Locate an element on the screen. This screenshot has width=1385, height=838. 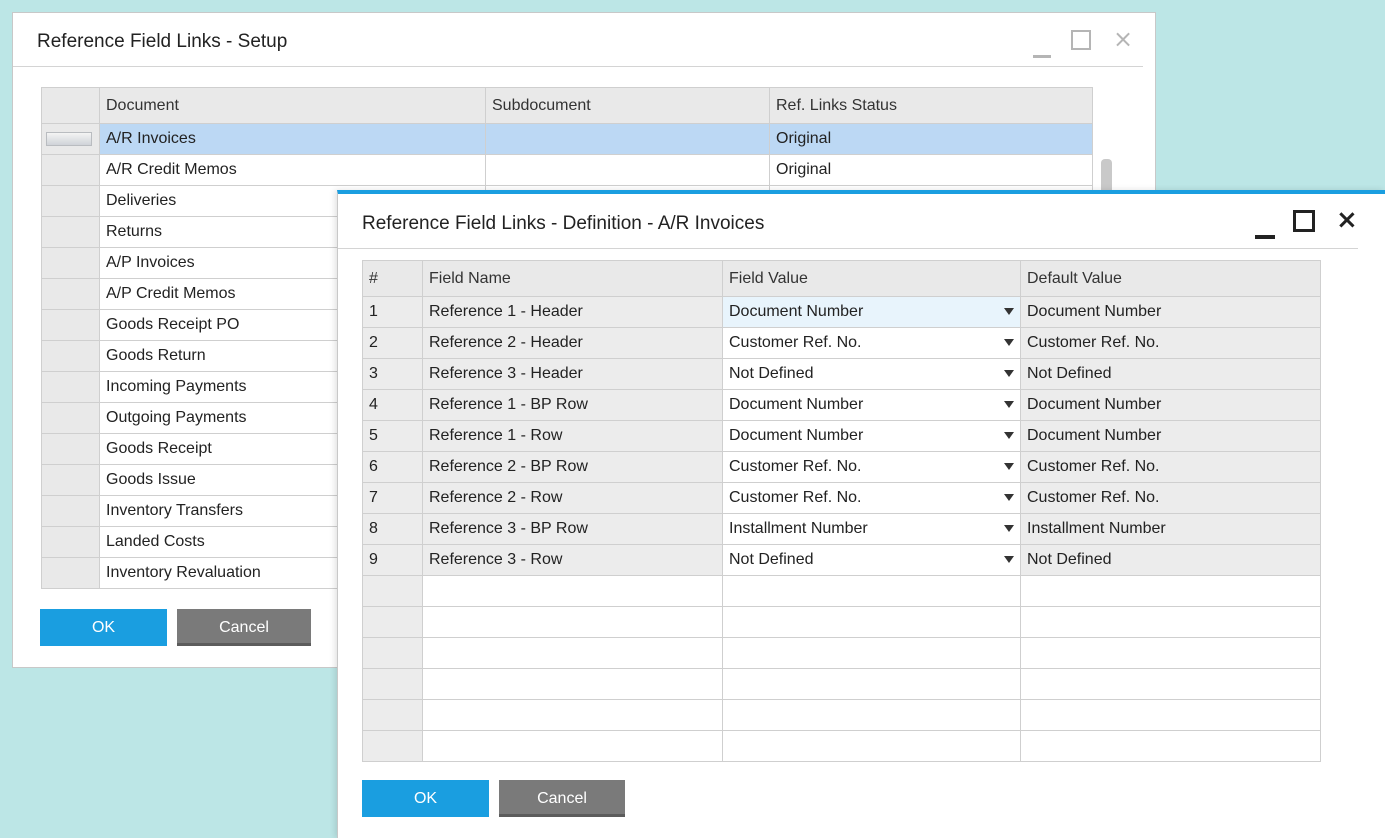
field-name-cell: Reference 2 - BP Row is located at coordinates (572, 467).